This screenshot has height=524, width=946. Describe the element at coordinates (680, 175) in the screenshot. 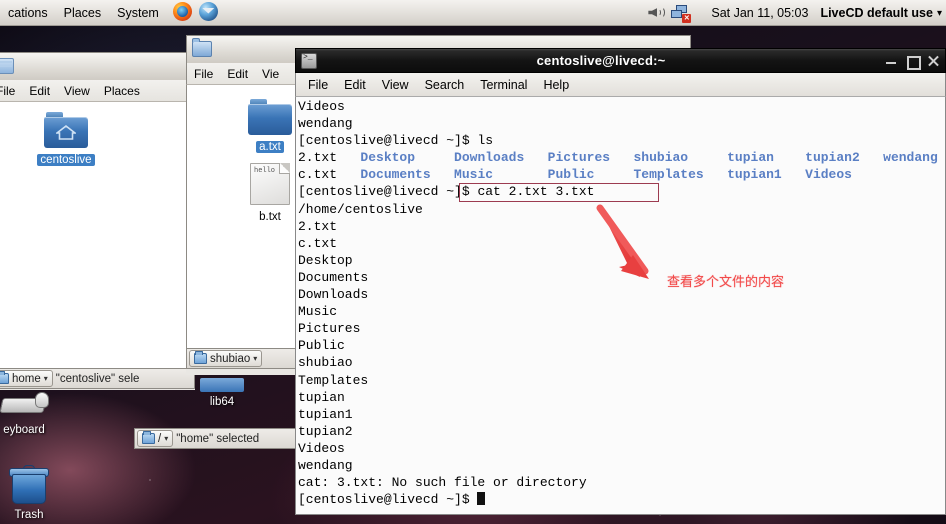

I see `terminal-dir-entry: Templates` at that location.